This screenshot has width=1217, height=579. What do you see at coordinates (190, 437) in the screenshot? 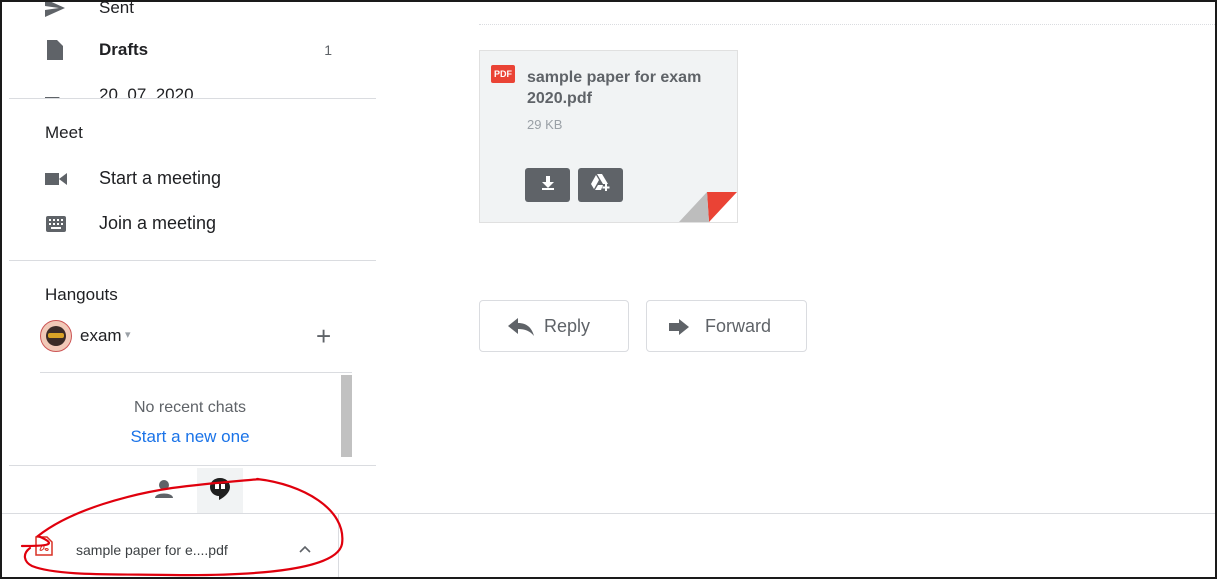
I see `start-new-chat-link: Start a new one` at bounding box center [190, 437].